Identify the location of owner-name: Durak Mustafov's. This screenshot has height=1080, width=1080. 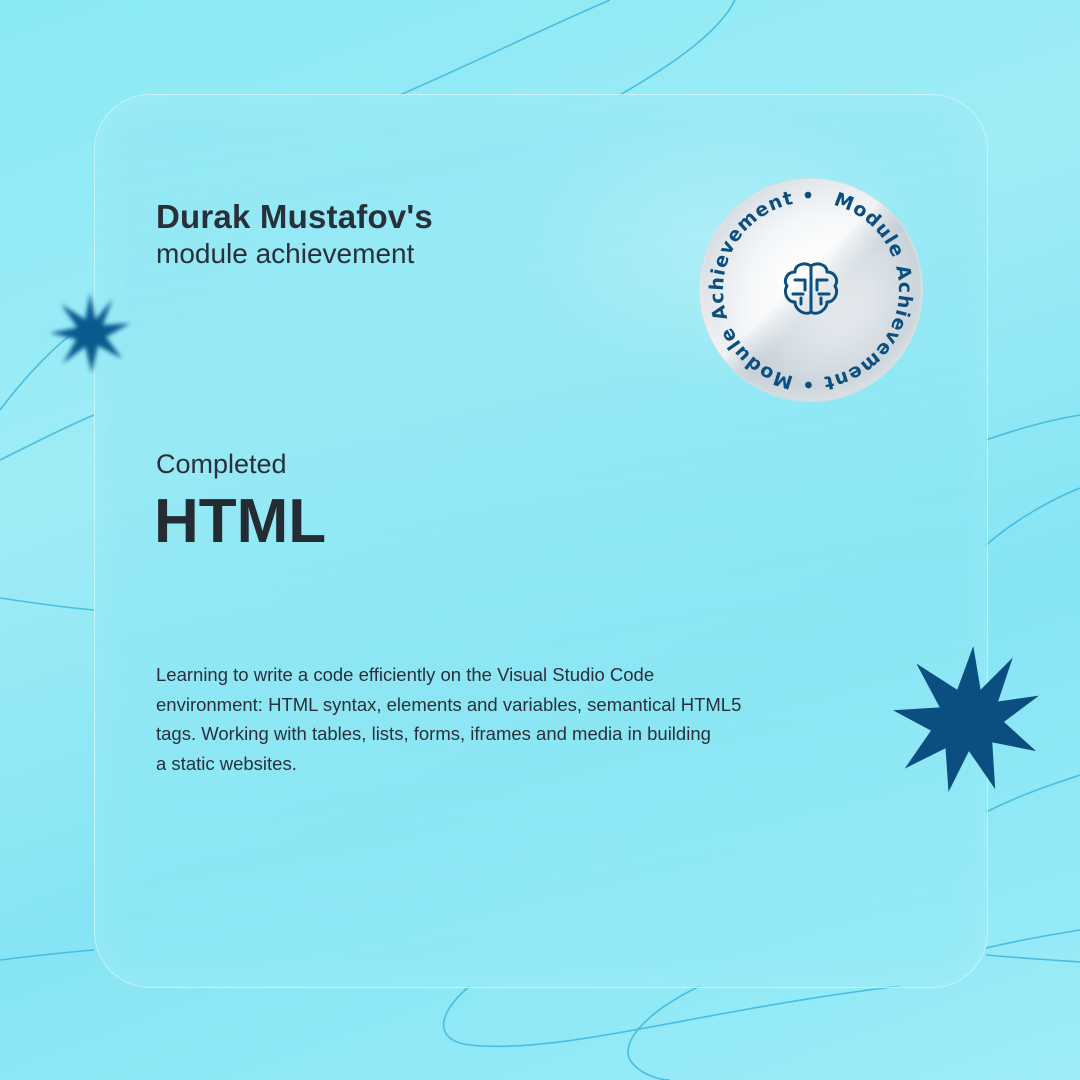
(294, 216).